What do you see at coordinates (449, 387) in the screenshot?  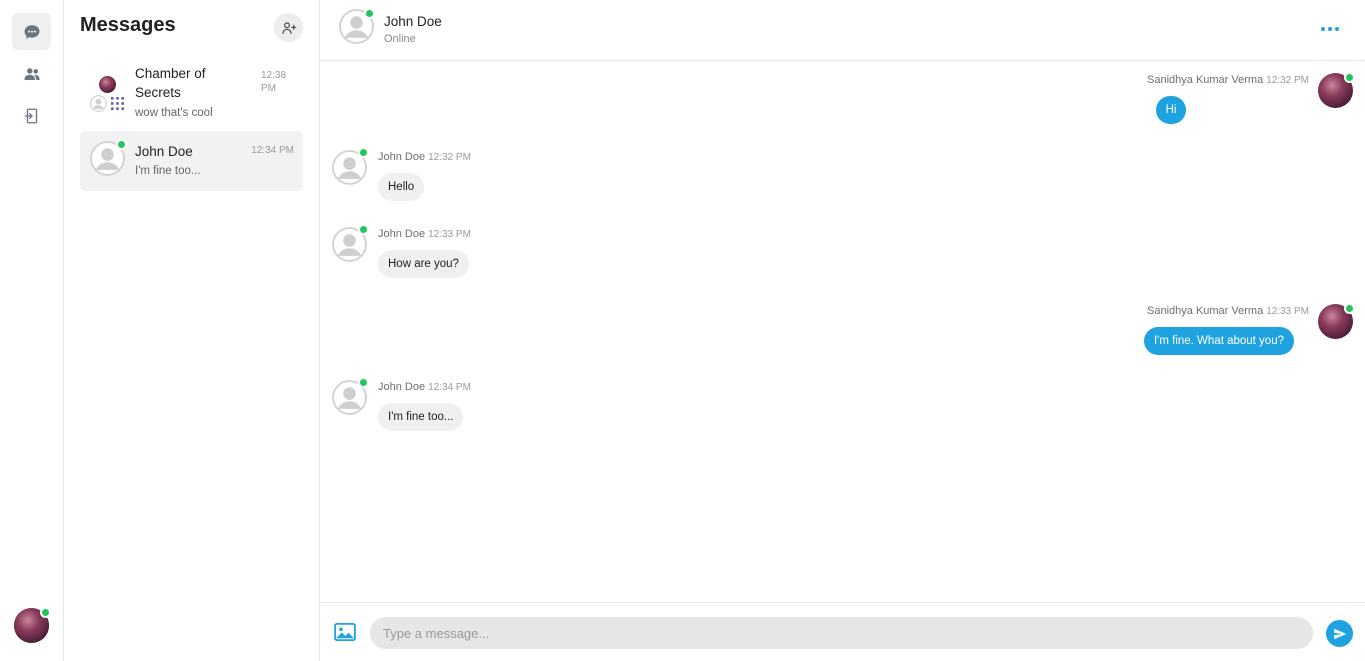 I see `message-time: 12:34 PM` at bounding box center [449, 387].